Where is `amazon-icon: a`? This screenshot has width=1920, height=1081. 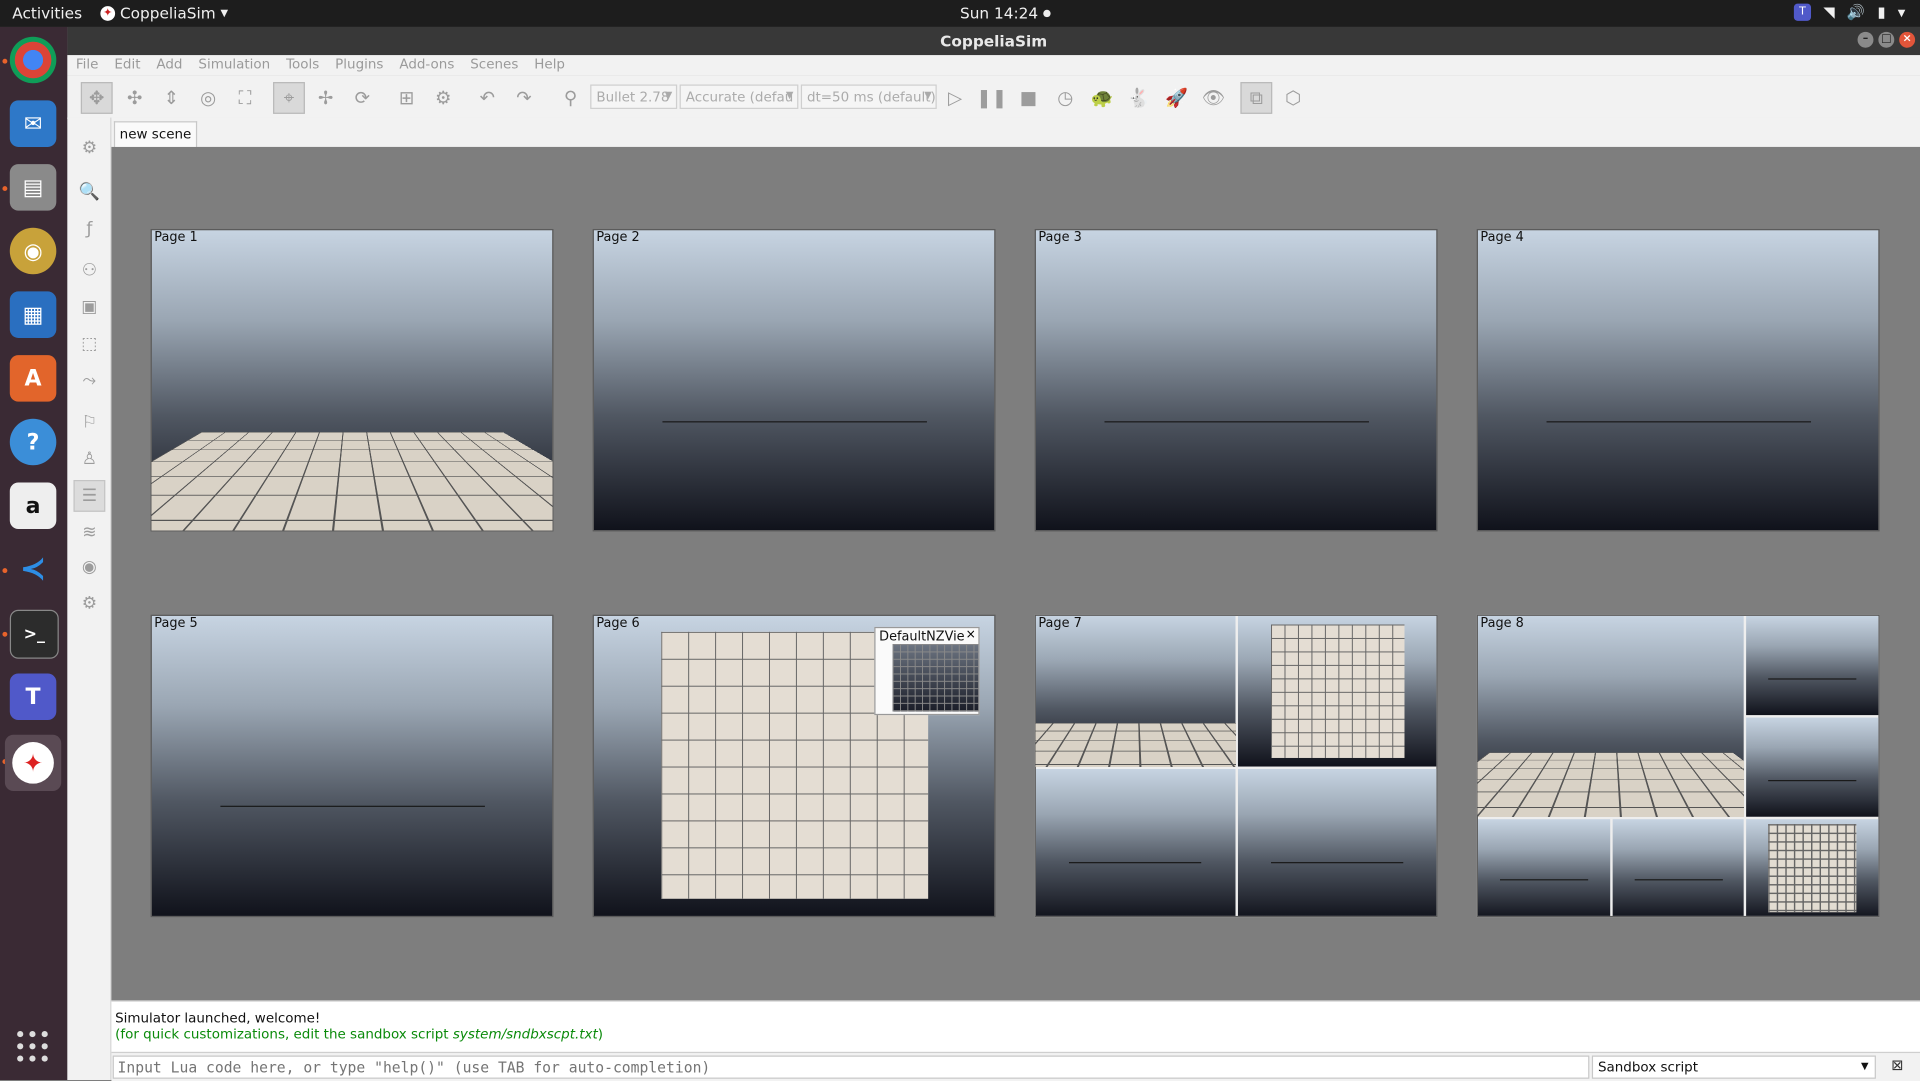 amazon-icon: a is located at coordinates (33, 505).